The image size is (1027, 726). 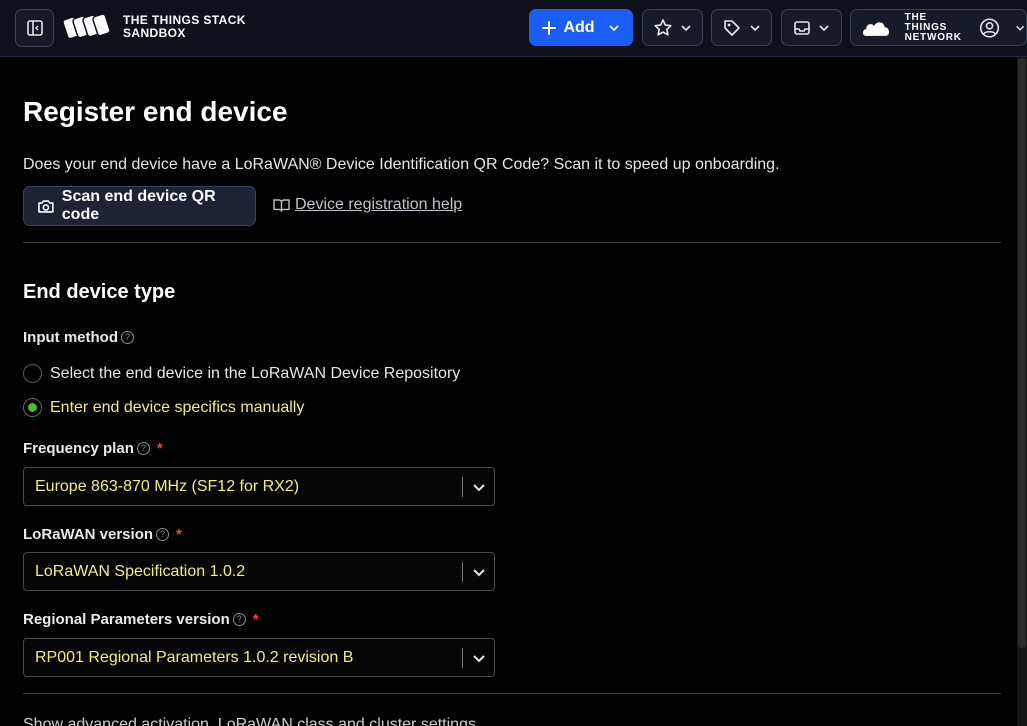 I want to click on bookmarks-button, so click(x=672, y=27).